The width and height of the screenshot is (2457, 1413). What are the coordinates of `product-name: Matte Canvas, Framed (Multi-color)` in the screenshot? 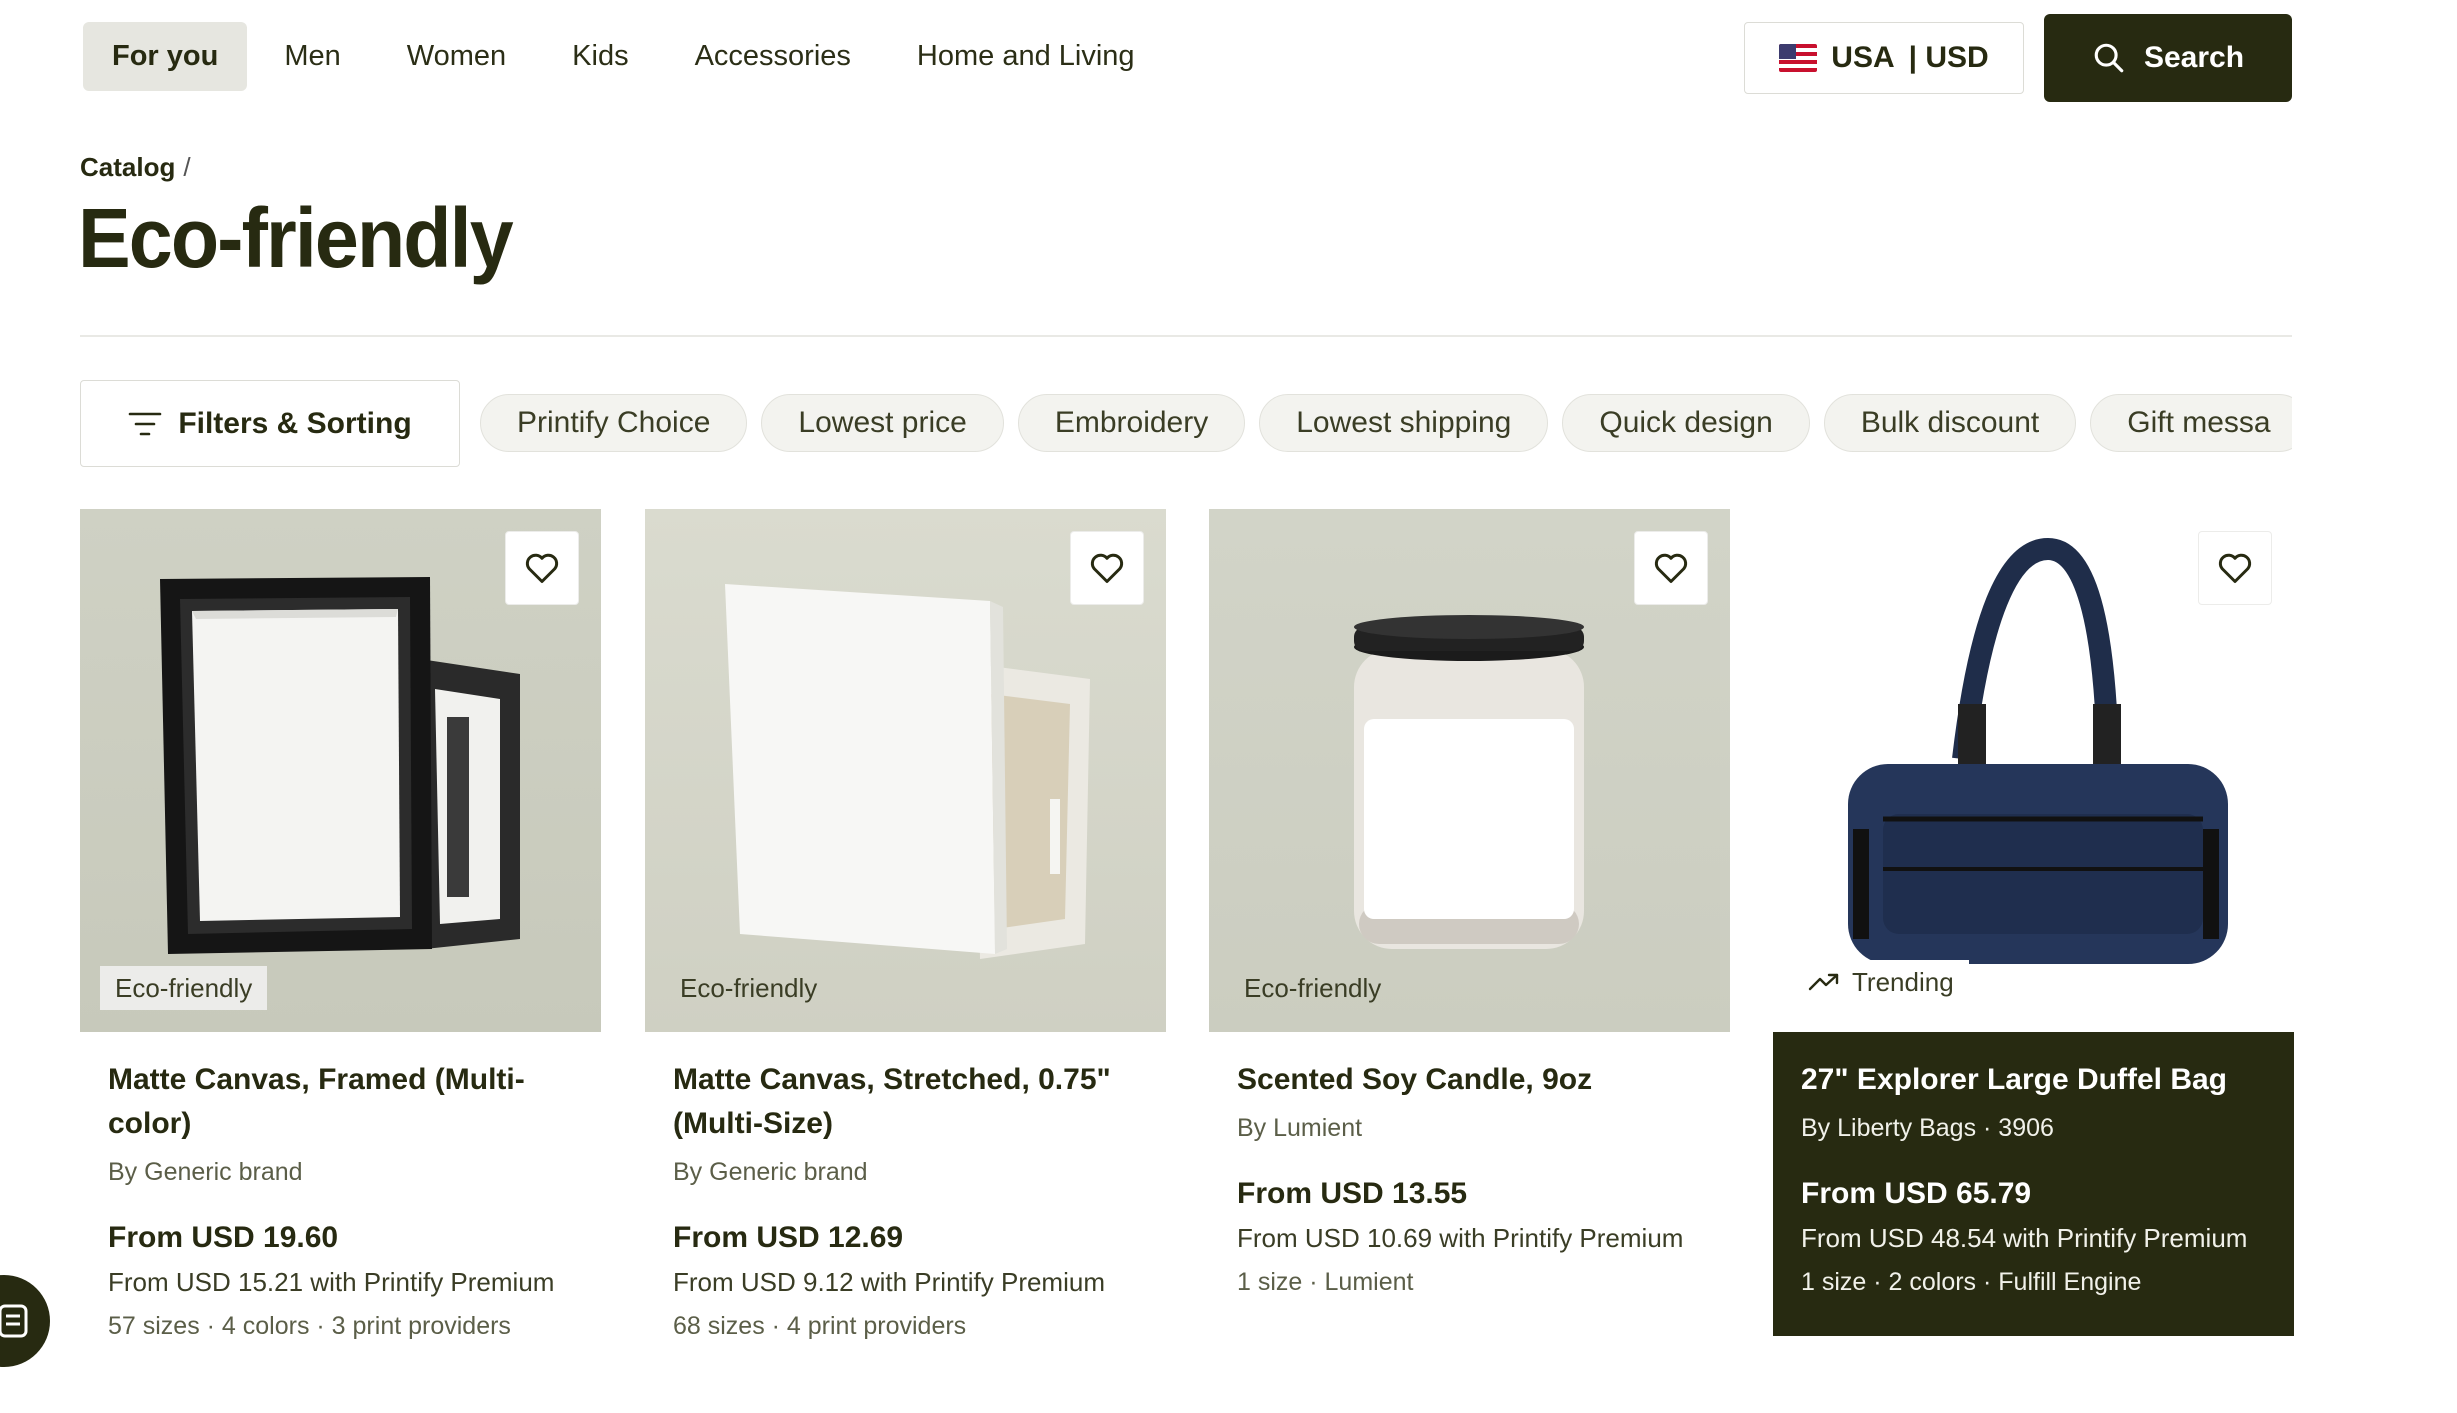 It's located at (340, 1102).